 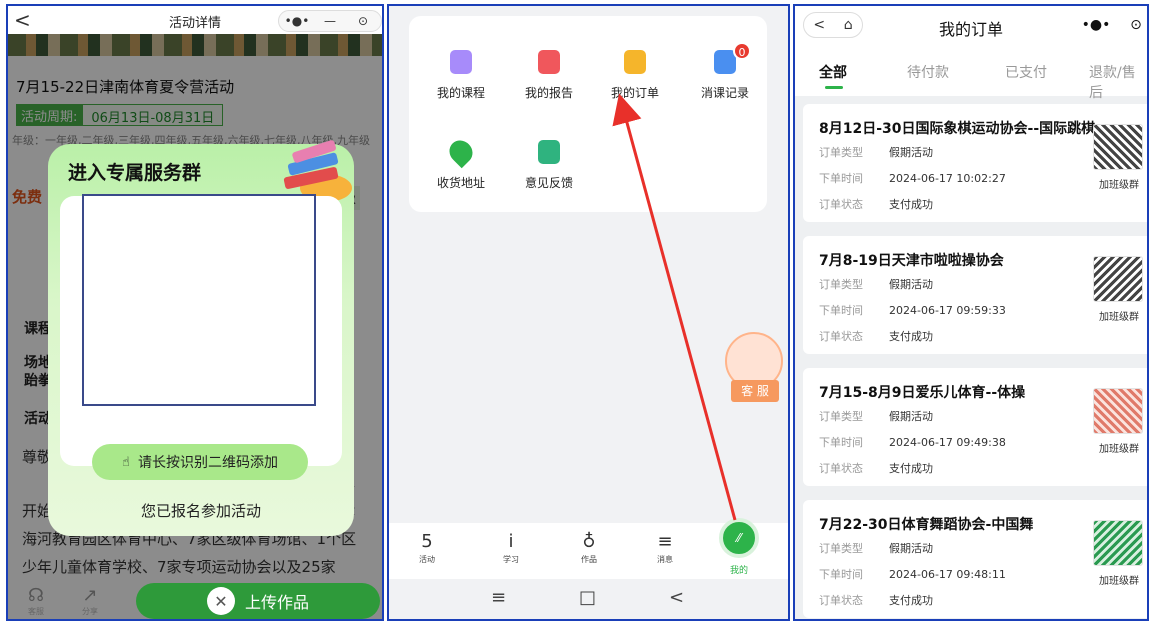 I want to click on active-tab-indicator, so click(x=834, y=87).